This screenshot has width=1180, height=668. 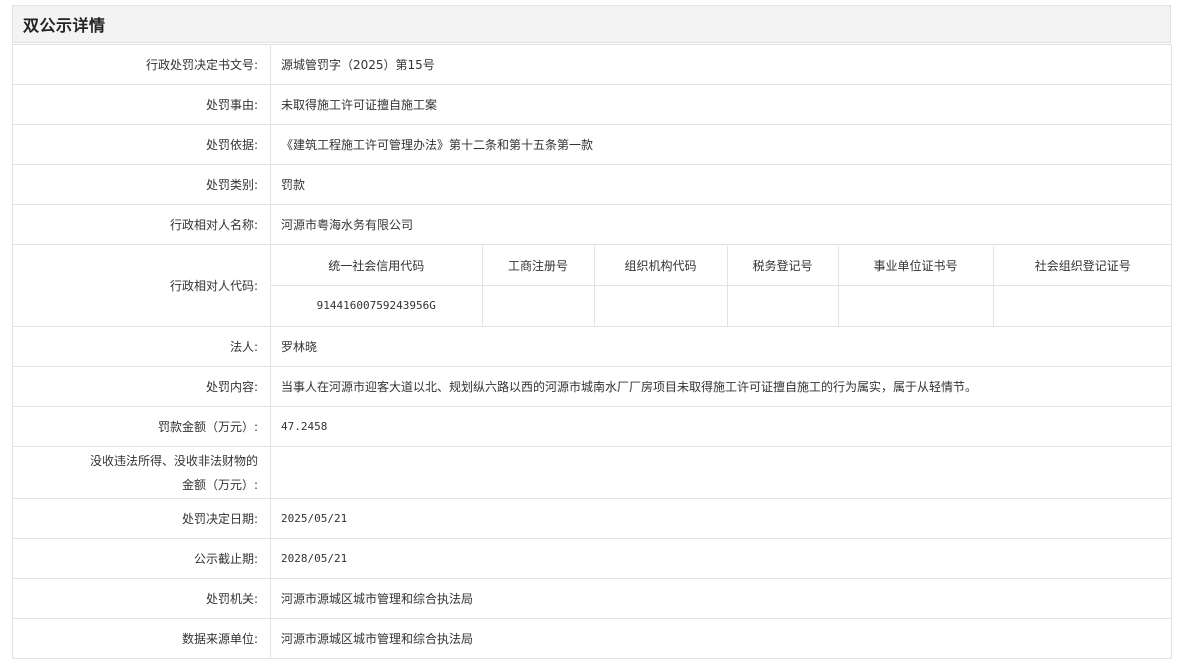 What do you see at coordinates (782, 265) in the screenshot?
I see `codes-header-cell: 税务登记号` at bounding box center [782, 265].